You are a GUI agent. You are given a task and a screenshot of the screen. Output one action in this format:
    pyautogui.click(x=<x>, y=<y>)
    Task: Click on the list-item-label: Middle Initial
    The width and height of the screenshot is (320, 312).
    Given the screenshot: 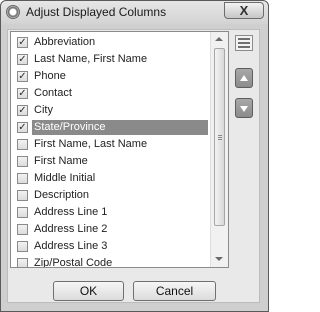 What is the action you would take?
    pyautogui.click(x=65, y=178)
    